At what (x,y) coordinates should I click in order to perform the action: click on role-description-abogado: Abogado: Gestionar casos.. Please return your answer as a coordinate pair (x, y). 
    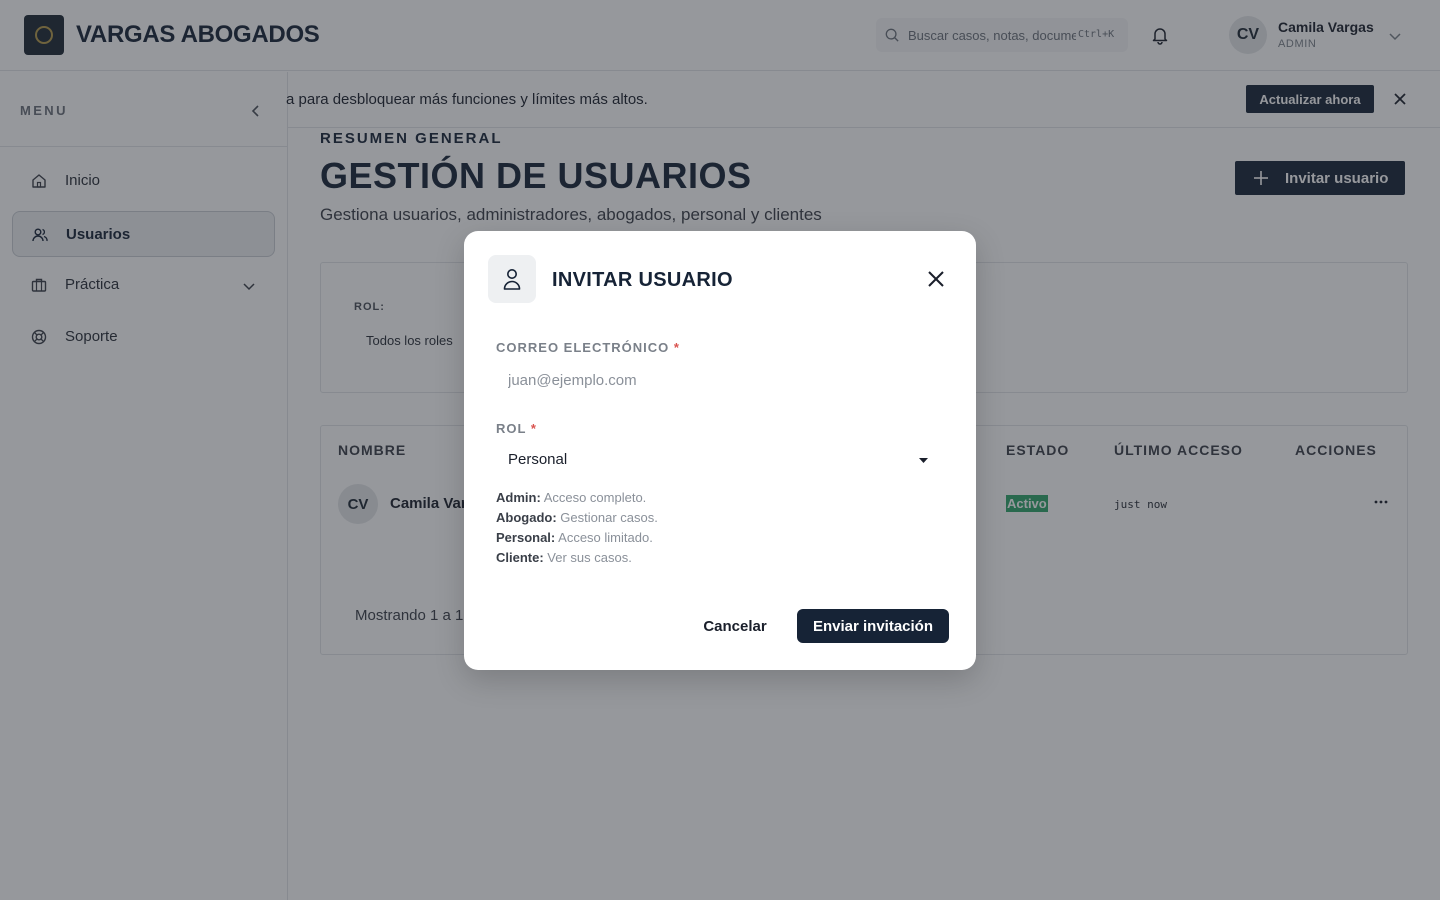
    Looking at the image, I should click on (577, 517).